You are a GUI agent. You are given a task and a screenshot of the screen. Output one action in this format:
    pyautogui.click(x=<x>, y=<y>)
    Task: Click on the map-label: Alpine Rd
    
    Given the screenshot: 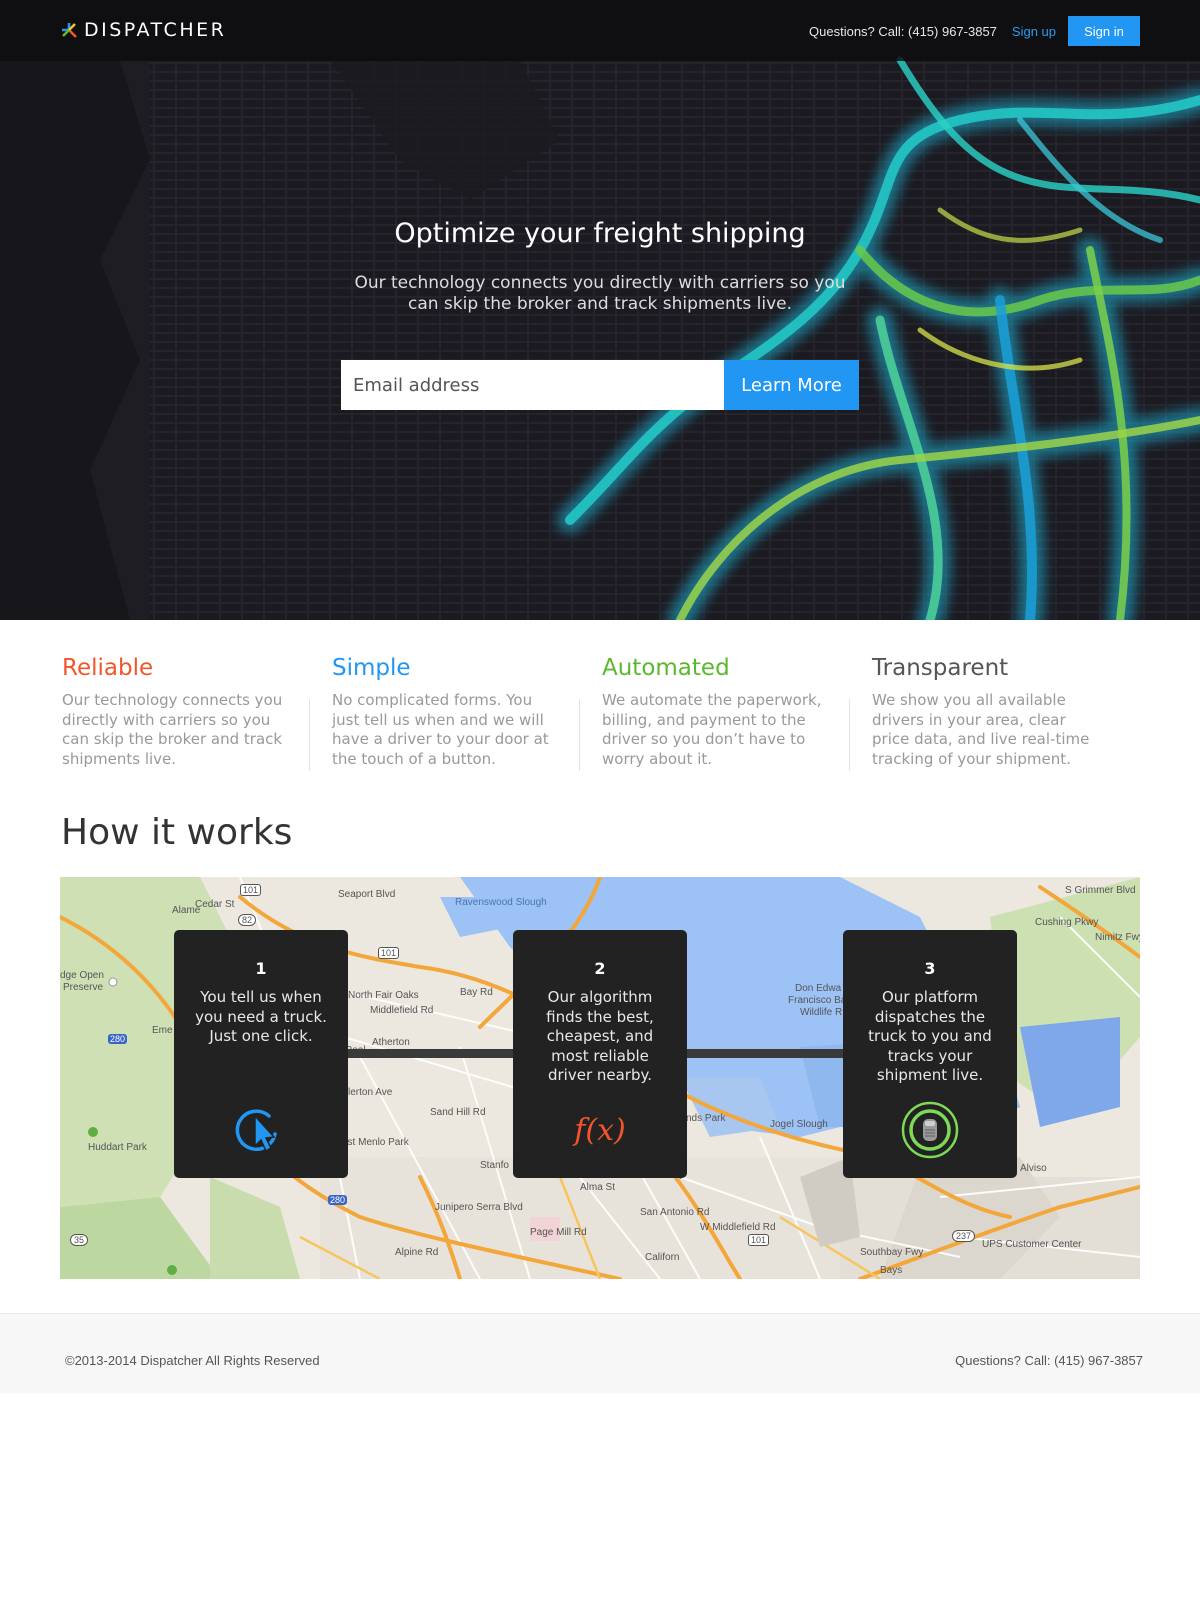 What is the action you would take?
    pyautogui.click(x=417, y=1252)
    